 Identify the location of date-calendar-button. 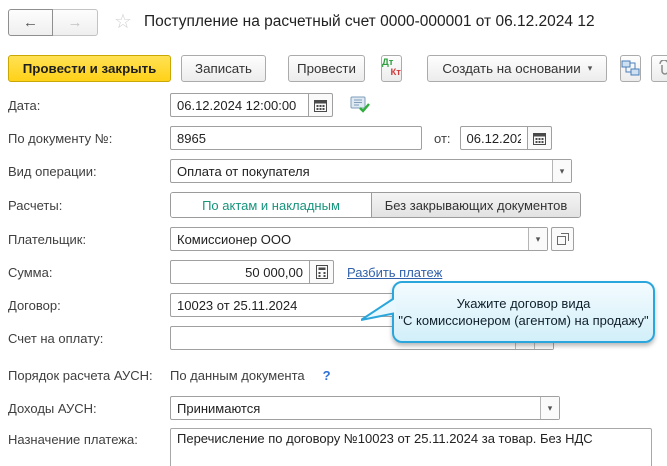
(321, 105).